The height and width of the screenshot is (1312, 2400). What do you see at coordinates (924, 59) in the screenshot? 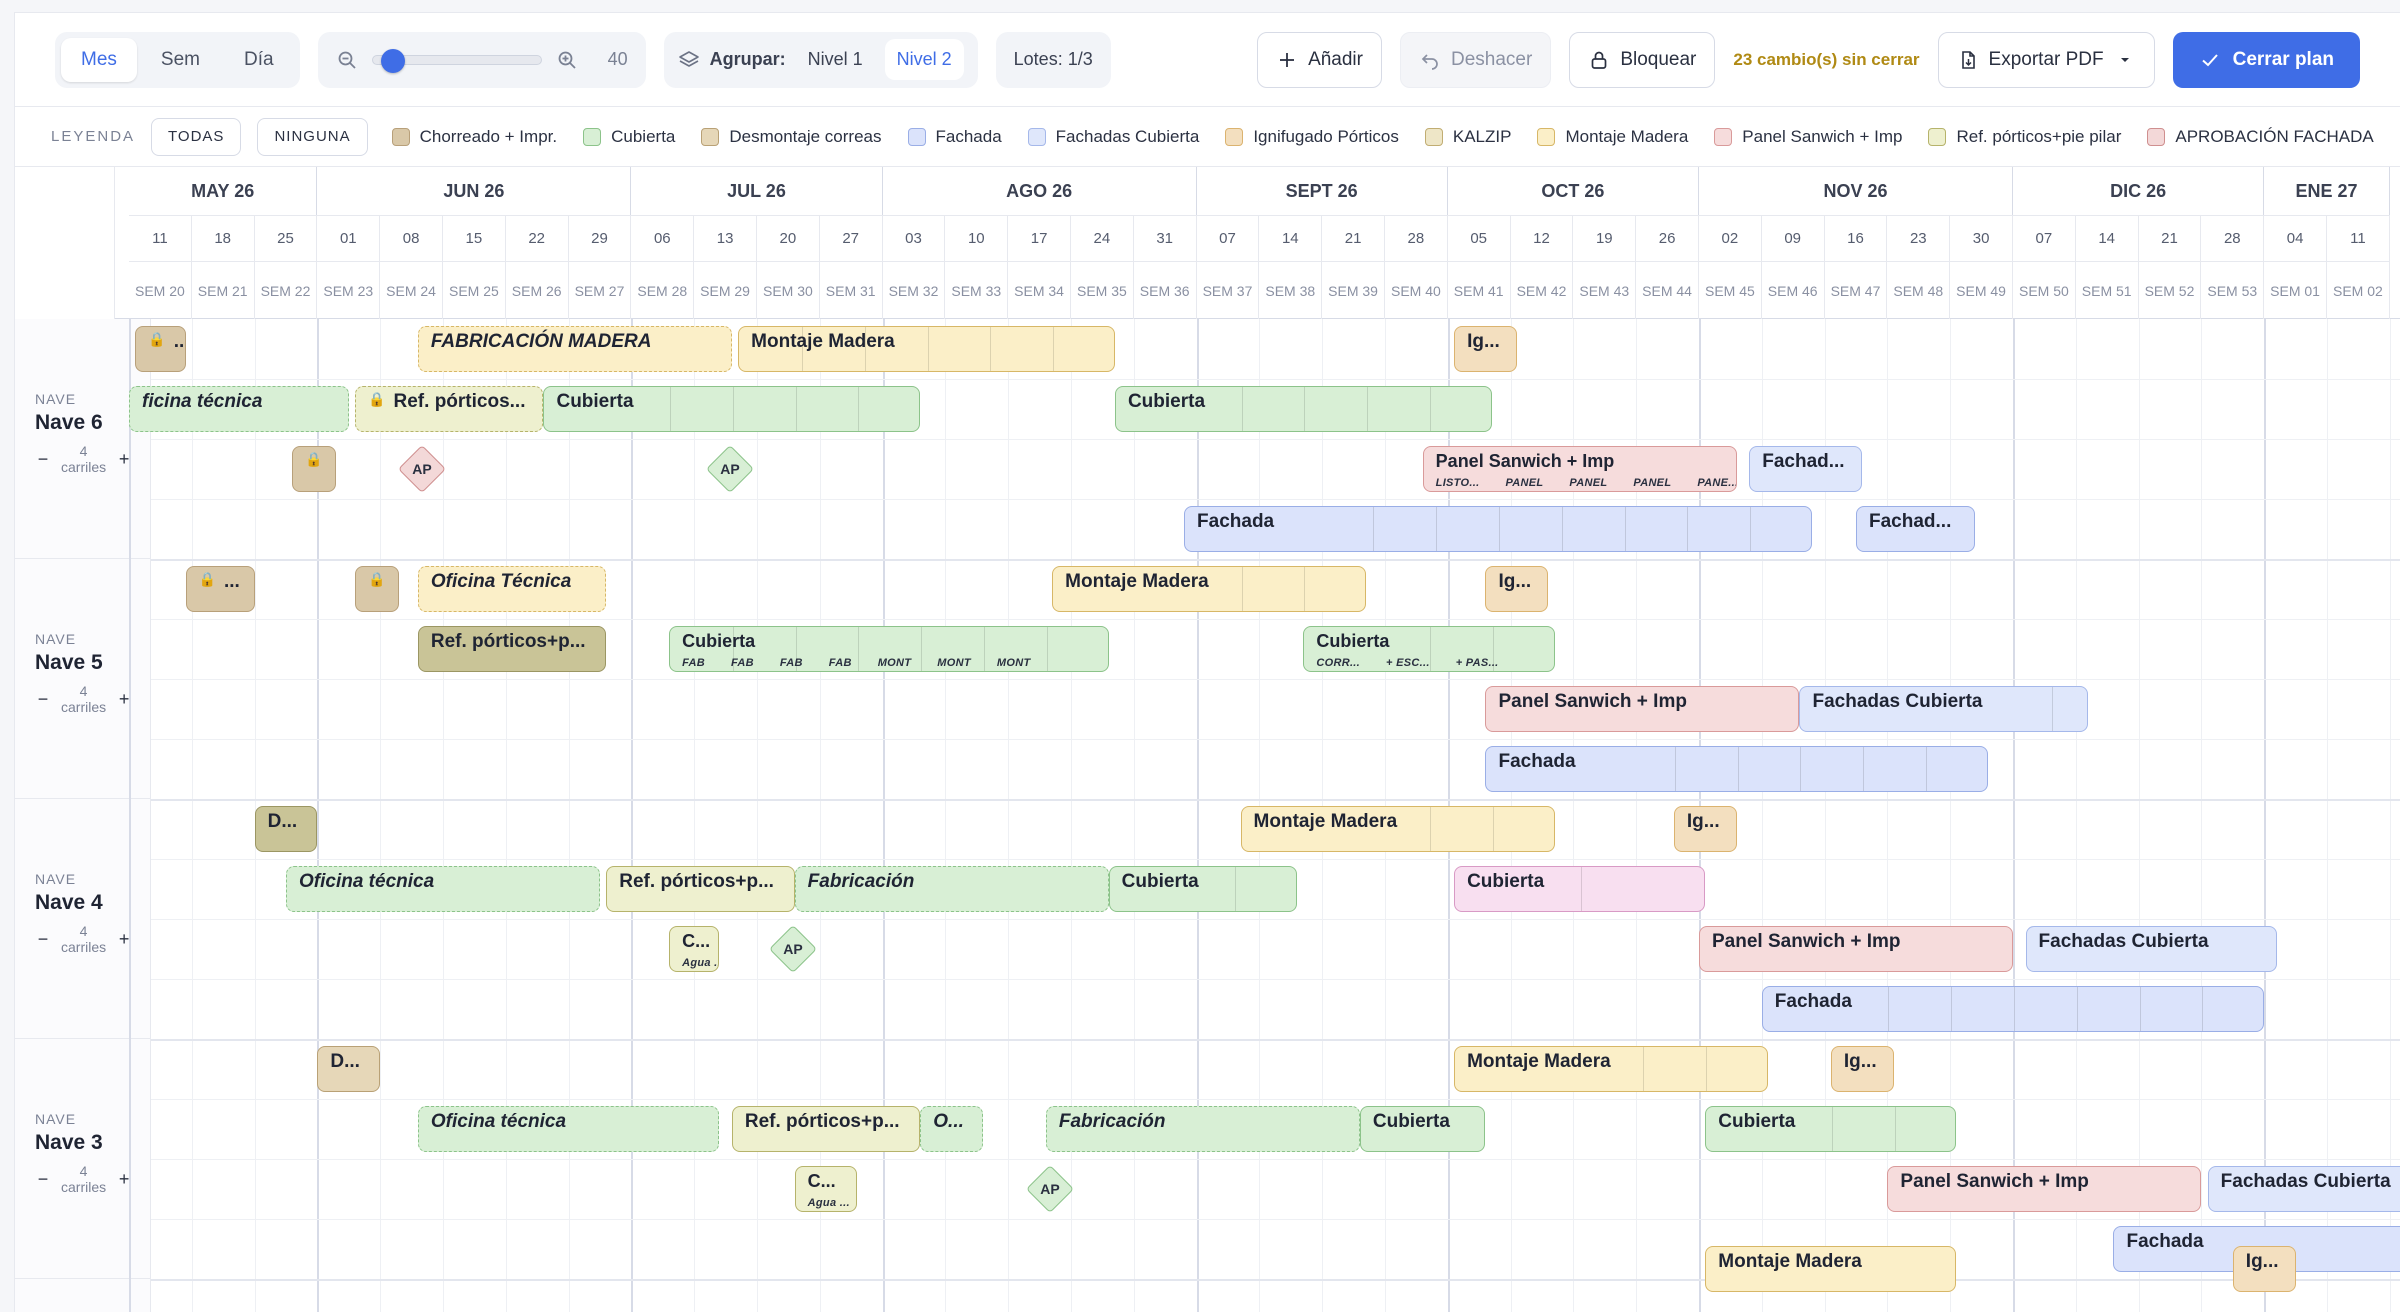
I see `group-level-2: Nivel 2` at bounding box center [924, 59].